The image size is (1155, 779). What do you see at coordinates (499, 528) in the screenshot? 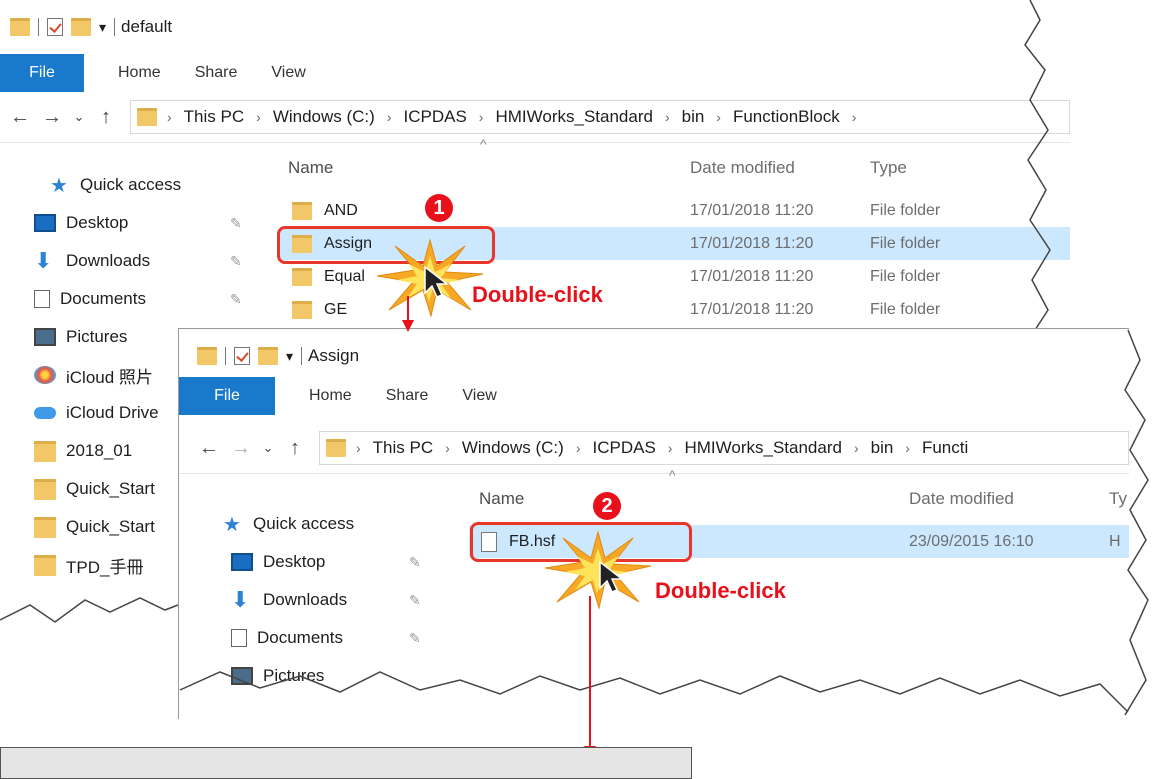
I see `flow-arrows` at bounding box center [499, 528].